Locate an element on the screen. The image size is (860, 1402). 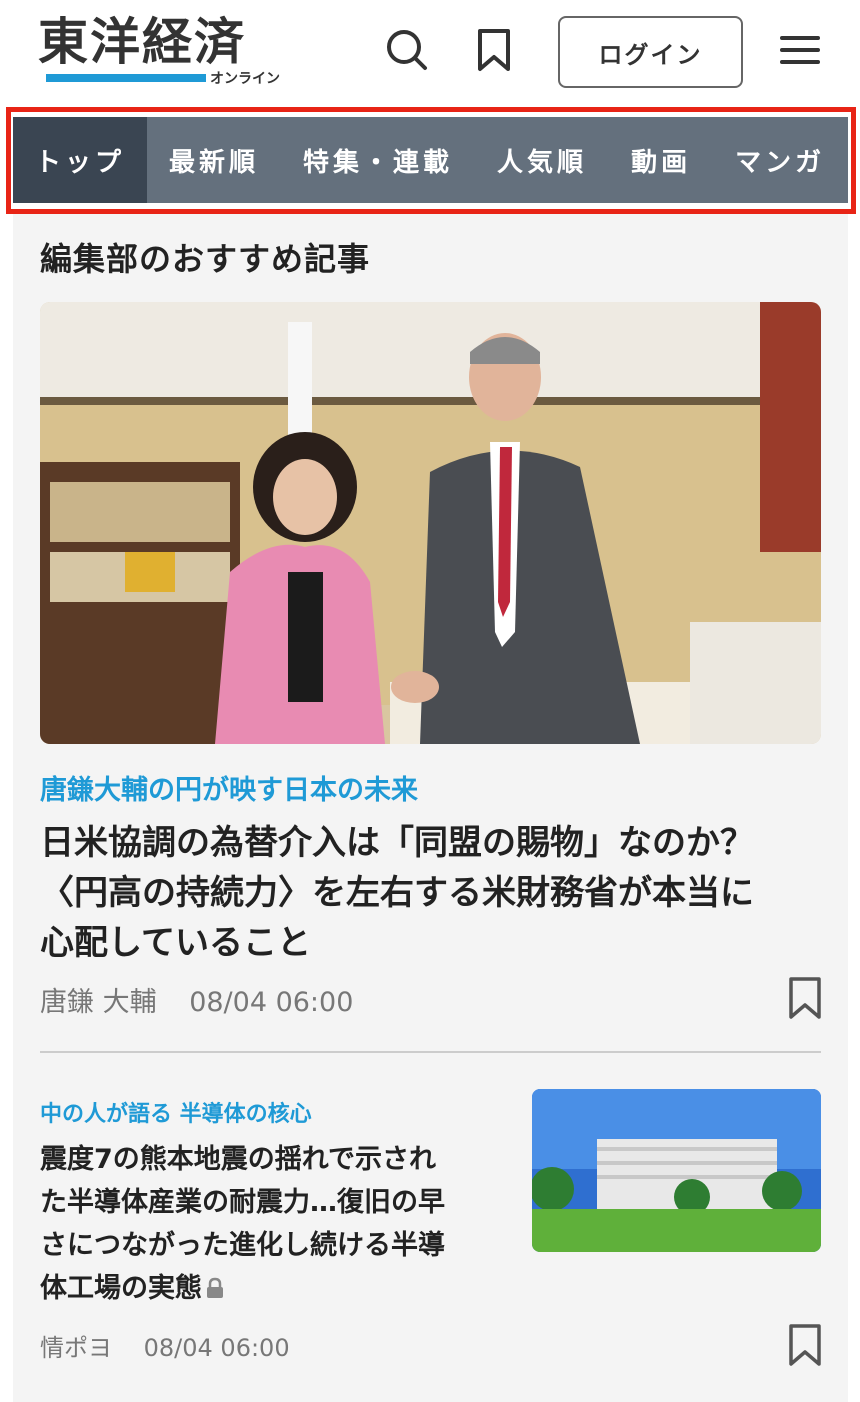
tab-top: トップ is located at coordinates (80, 160).